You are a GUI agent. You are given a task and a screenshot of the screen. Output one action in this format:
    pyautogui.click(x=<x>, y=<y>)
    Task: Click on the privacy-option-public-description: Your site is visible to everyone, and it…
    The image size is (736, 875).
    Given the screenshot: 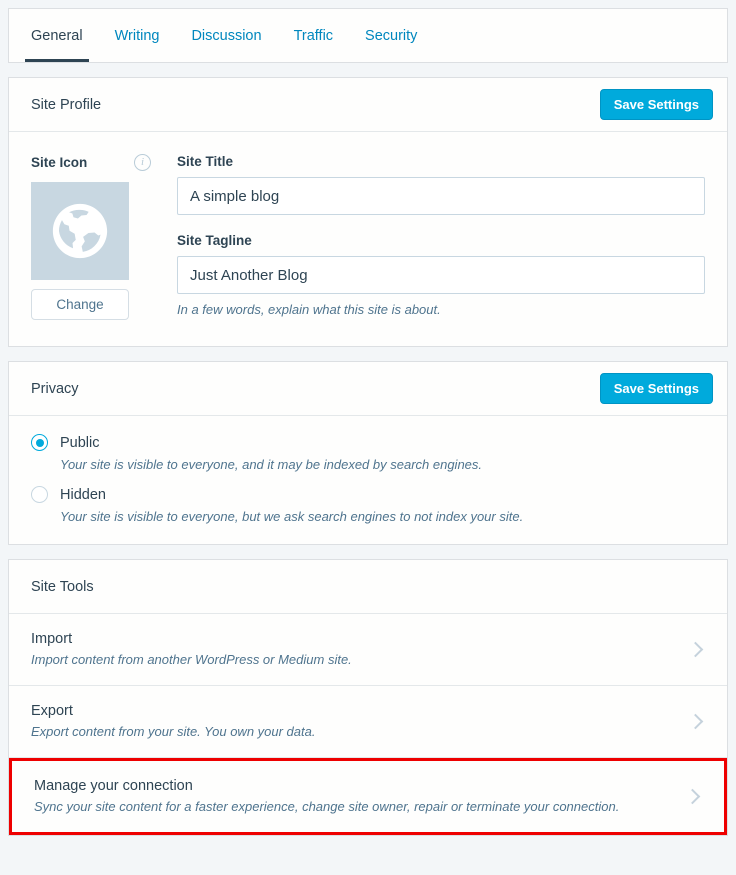 What is the action you would take?
    pyautogui.click(x=271, y=464)
    